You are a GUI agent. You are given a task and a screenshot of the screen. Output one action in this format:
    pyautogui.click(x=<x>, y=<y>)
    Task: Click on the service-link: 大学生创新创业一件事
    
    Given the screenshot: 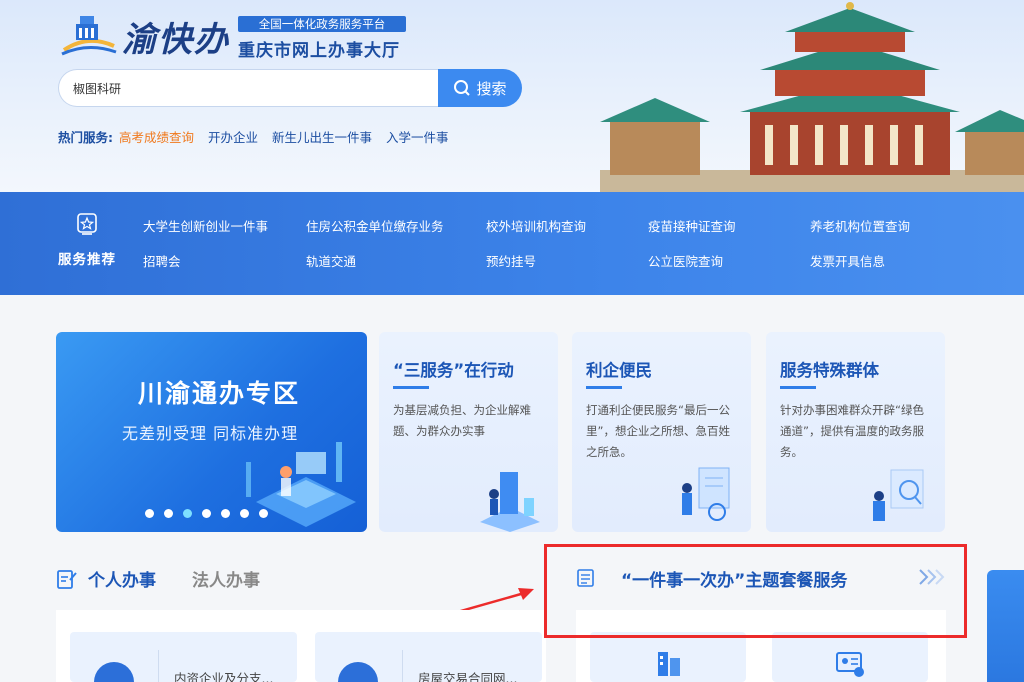 What is the action you would take?
    pyautogui.click(x=205, y=225)
    